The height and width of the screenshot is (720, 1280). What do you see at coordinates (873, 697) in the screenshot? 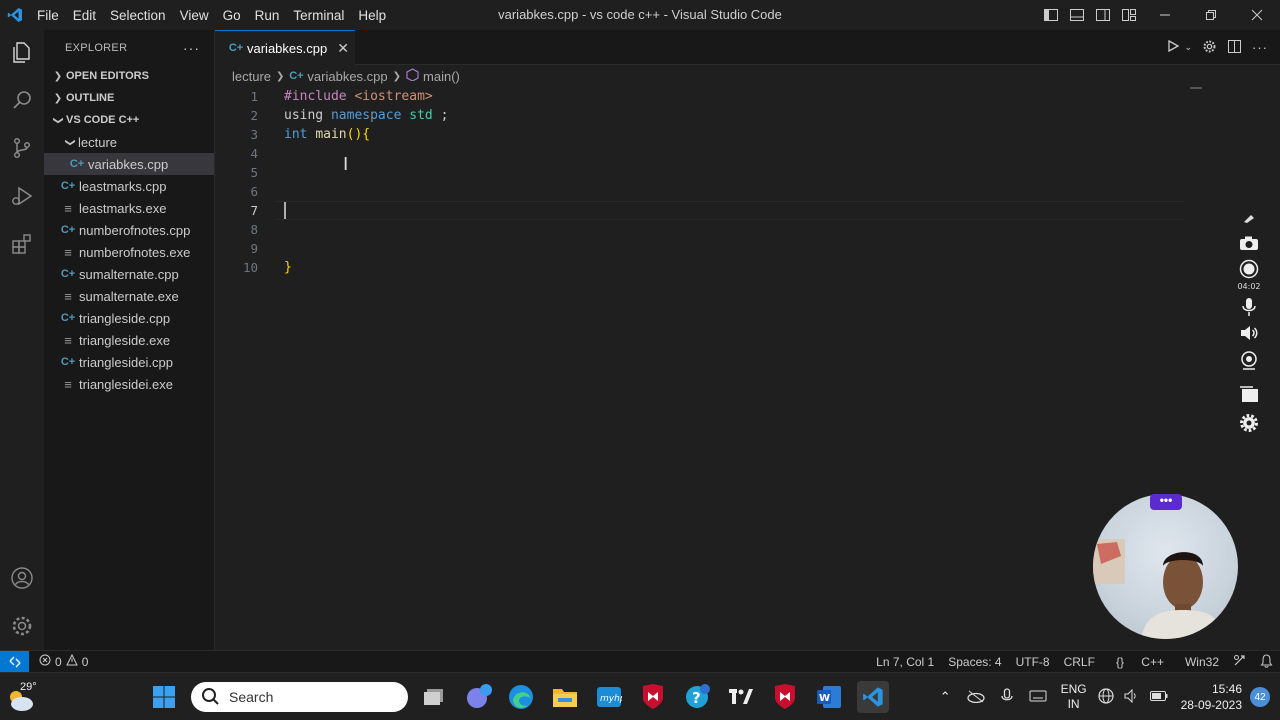
I see `vscode-taskbar-icon` at bounding box center [873, 697].